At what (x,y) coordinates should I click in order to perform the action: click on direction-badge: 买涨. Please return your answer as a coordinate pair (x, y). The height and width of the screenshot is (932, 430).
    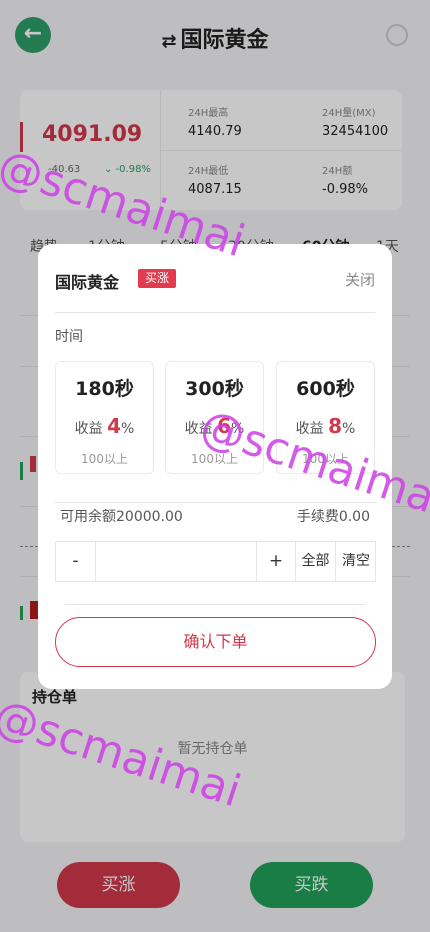
    Looking at the image, I should click on (157, 278).